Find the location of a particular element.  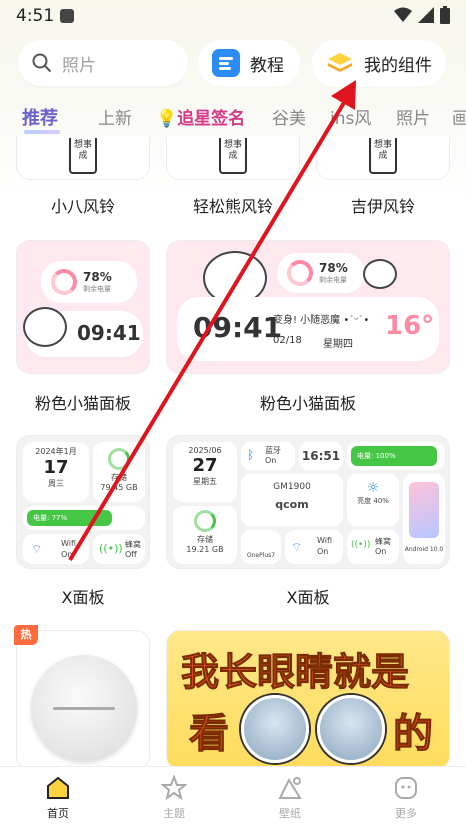

widget-title: 小八风铃 is located at coordinates (82, 206).